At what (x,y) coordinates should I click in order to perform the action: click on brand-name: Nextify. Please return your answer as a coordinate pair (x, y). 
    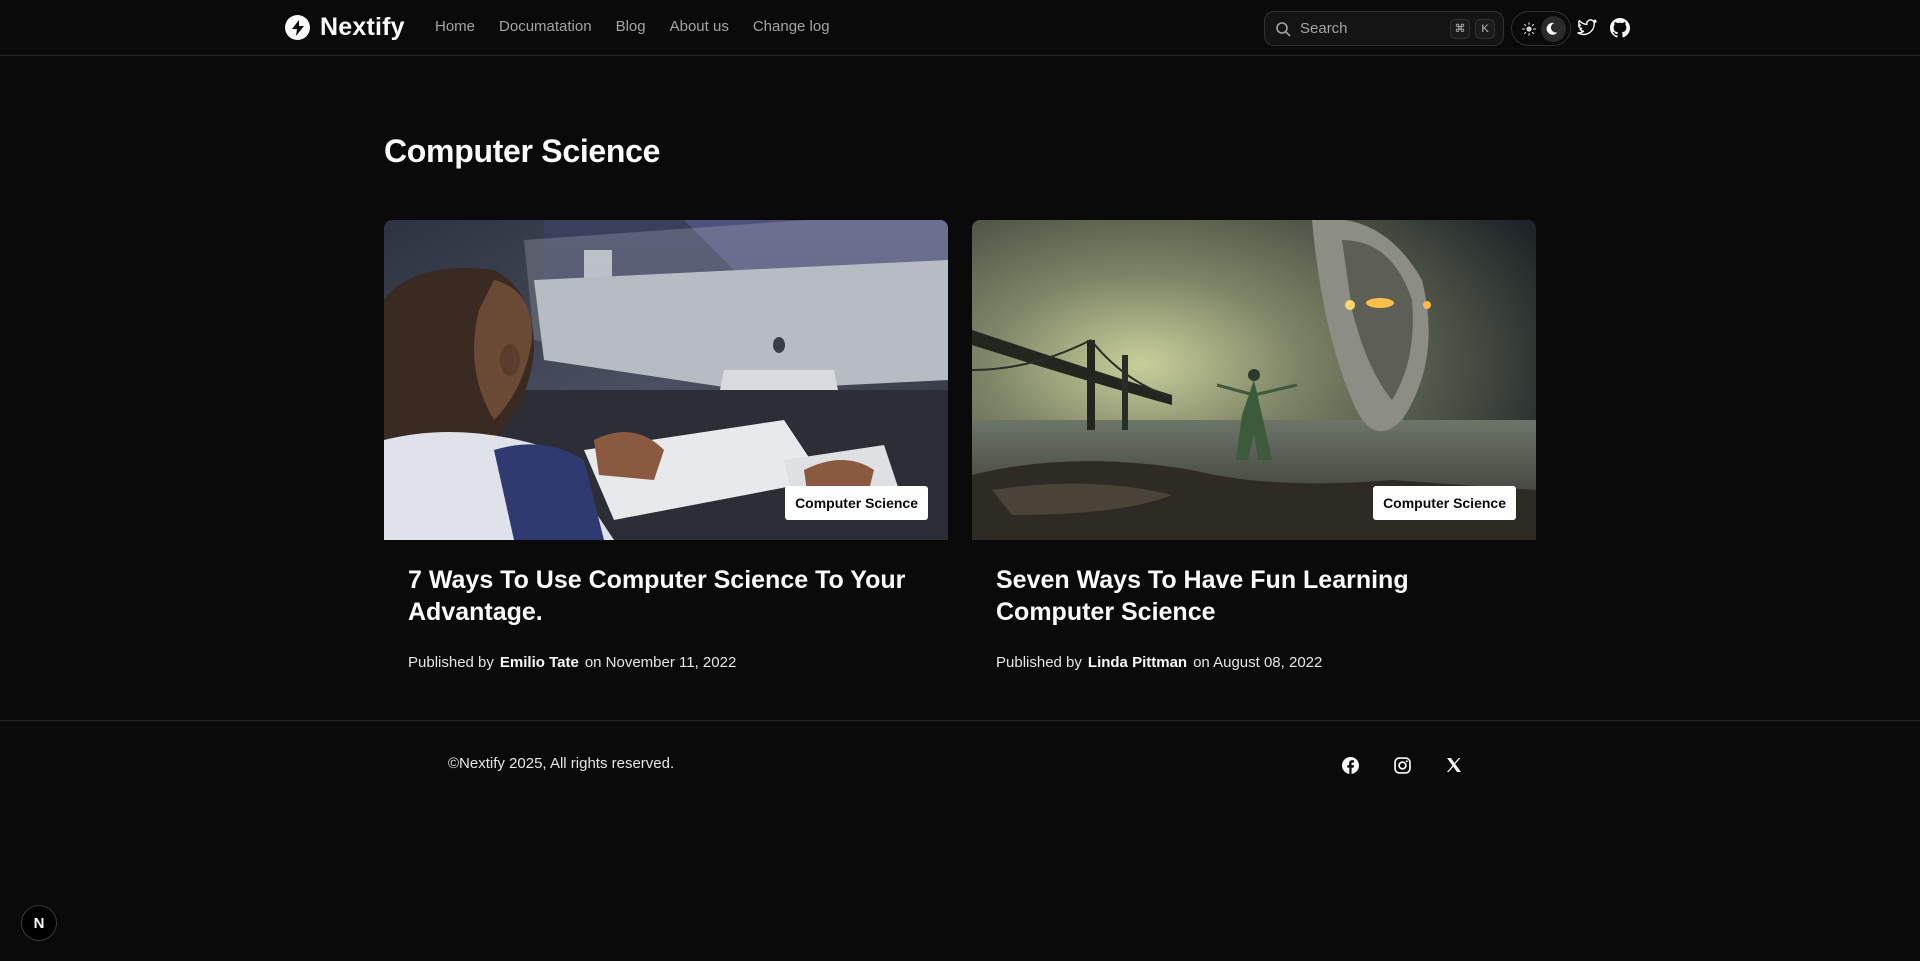
    Looking at the image, I should click on (362, 27).